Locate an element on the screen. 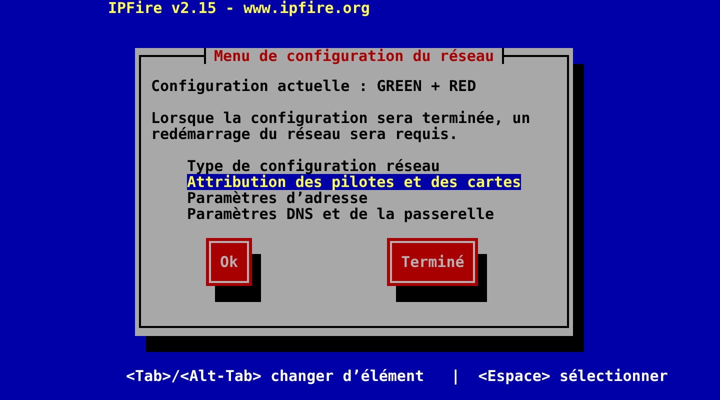 This screenshot has height=400, width=720. menu-item: Paramètres d’adresse is located at coordinates (277, 198).